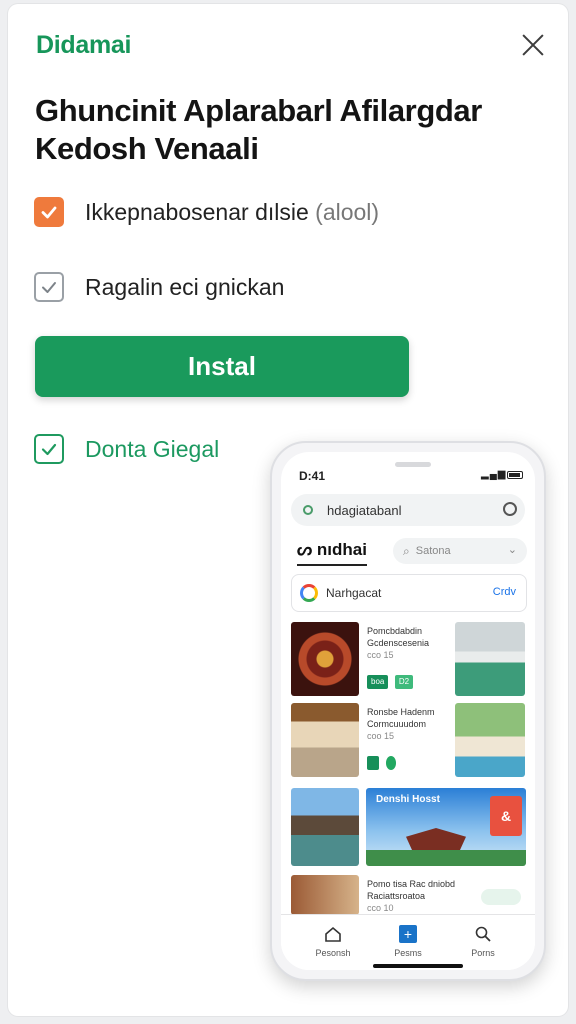 The width and height of the screenshot is (576, 1024). I want to click on tag-badge, so click(373, 763).